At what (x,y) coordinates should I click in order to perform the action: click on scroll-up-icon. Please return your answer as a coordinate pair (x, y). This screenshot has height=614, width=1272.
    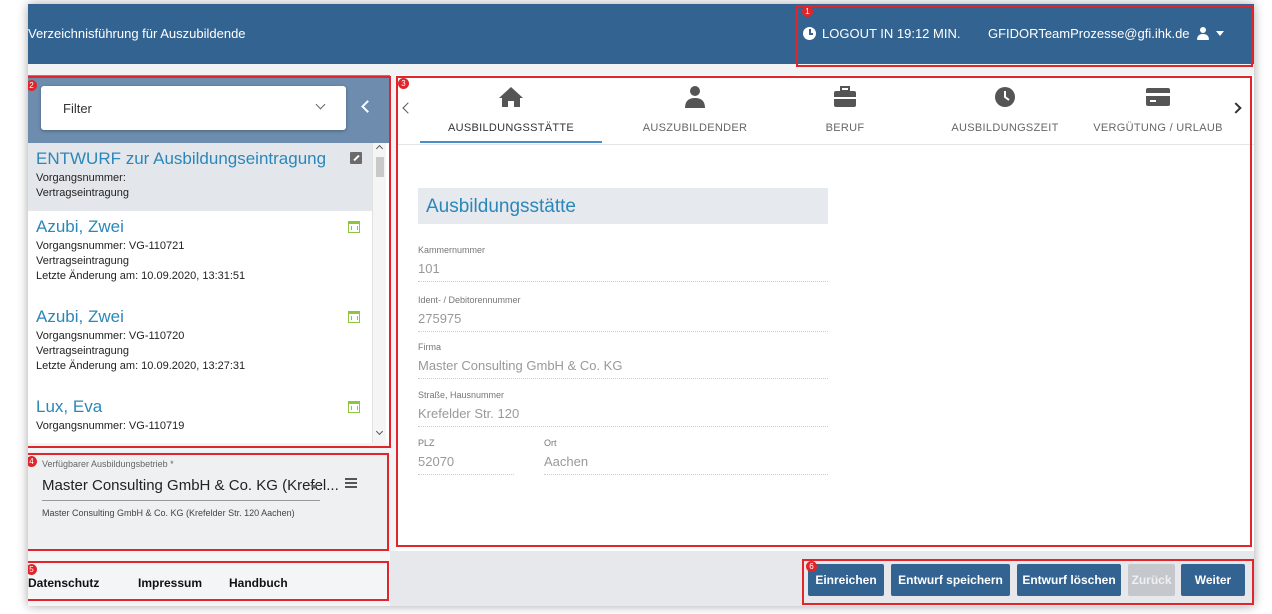
    Looking at the image, I should click on (379, 148).